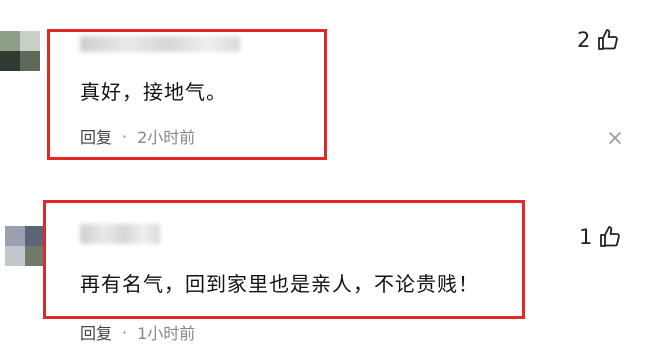  What do you see at coordinates (610, 237) in the screenshot?
I see `thumbs-up-icon` at bounding box center [610, 237].